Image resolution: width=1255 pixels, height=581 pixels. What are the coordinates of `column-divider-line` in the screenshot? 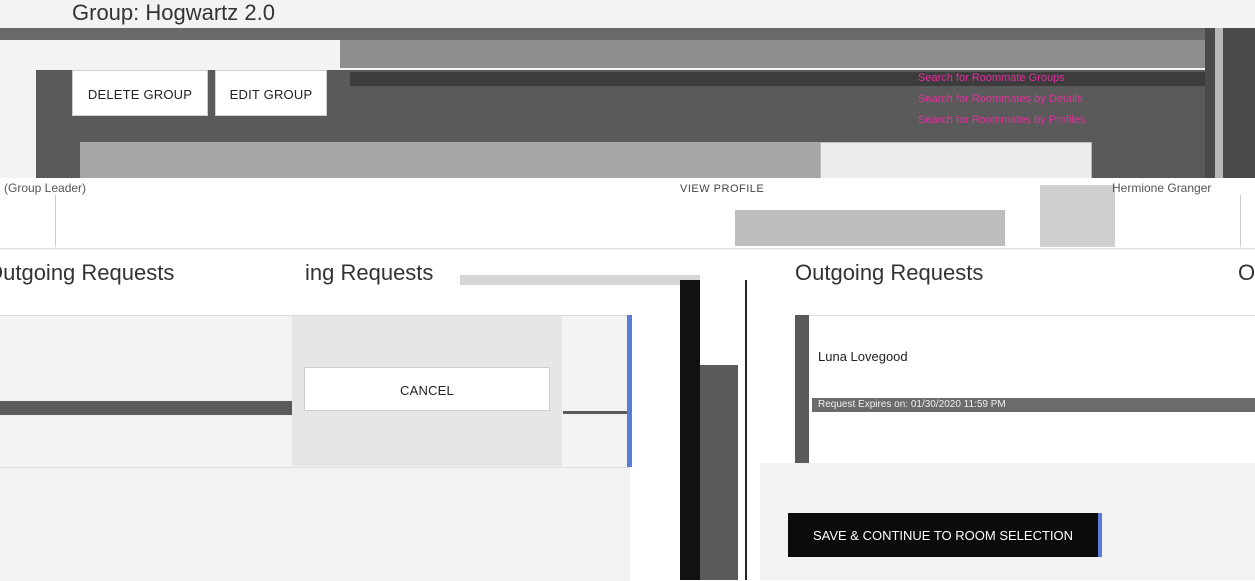 It's located at (746, 430).